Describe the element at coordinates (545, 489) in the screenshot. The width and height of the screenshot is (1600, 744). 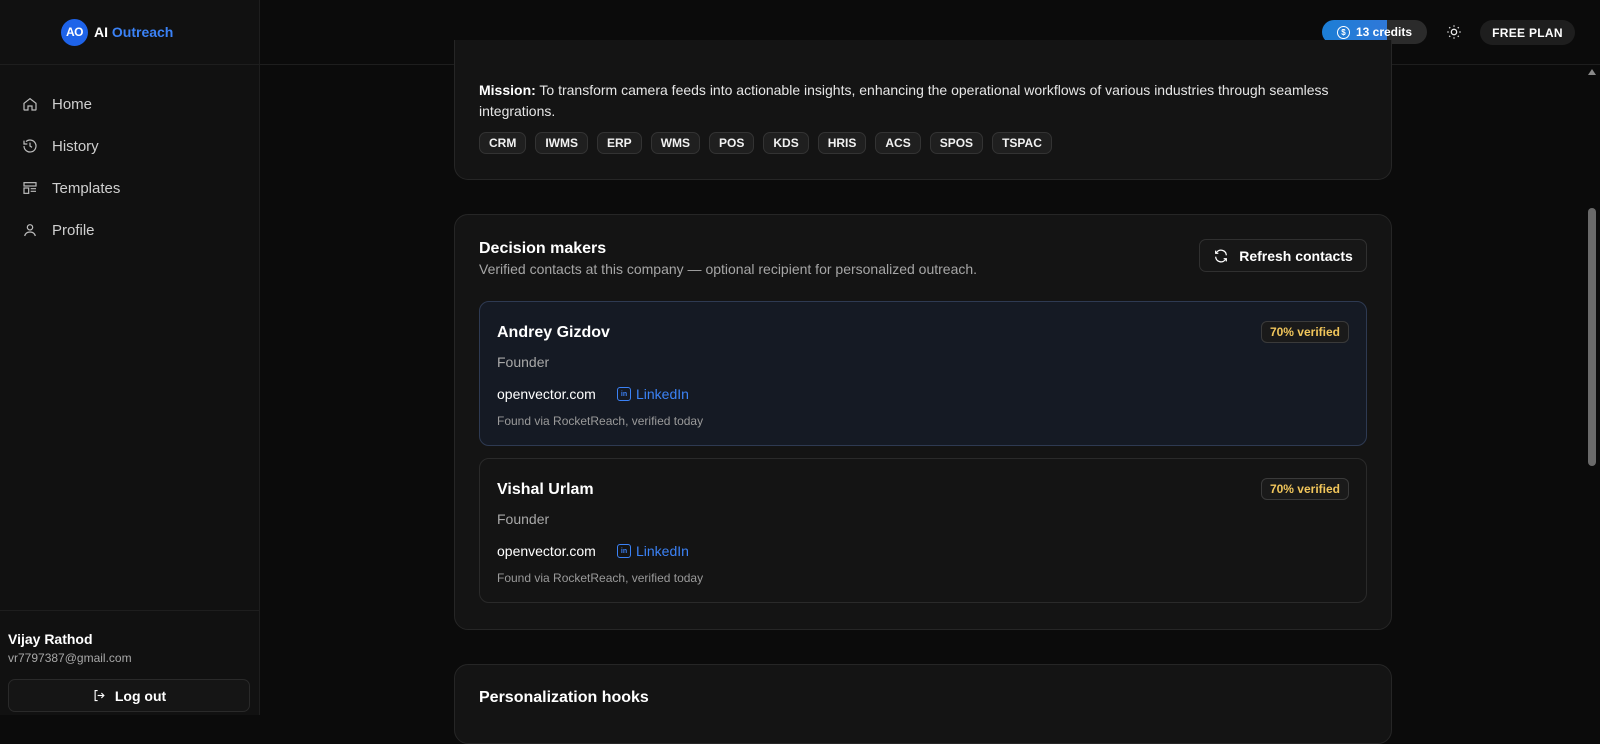
I see `contact-name: Vishal Urlam` at that location.